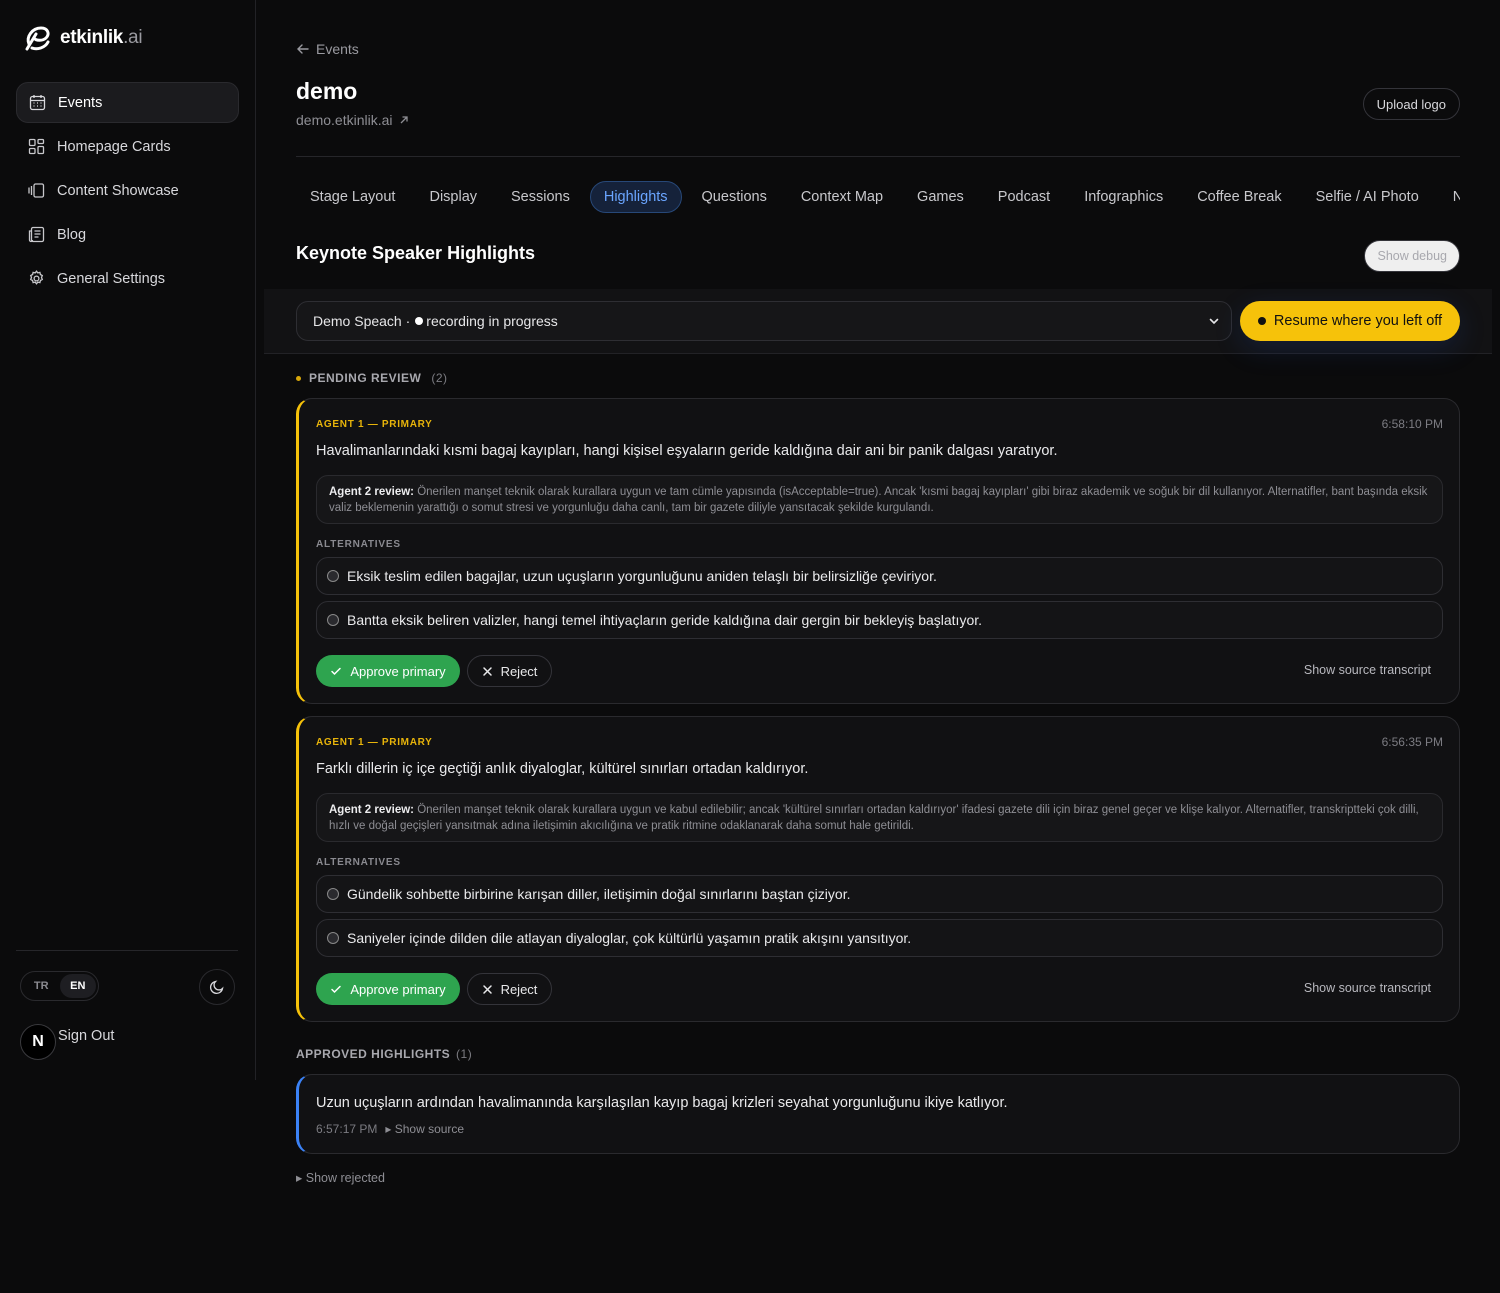 Image resolution: width=1500 pixels, height=1293 pixels. What do you see at coordinates (77, 986) in the screenshot?
I see `lang-option-en: EN` at bounding box center [77, 986].